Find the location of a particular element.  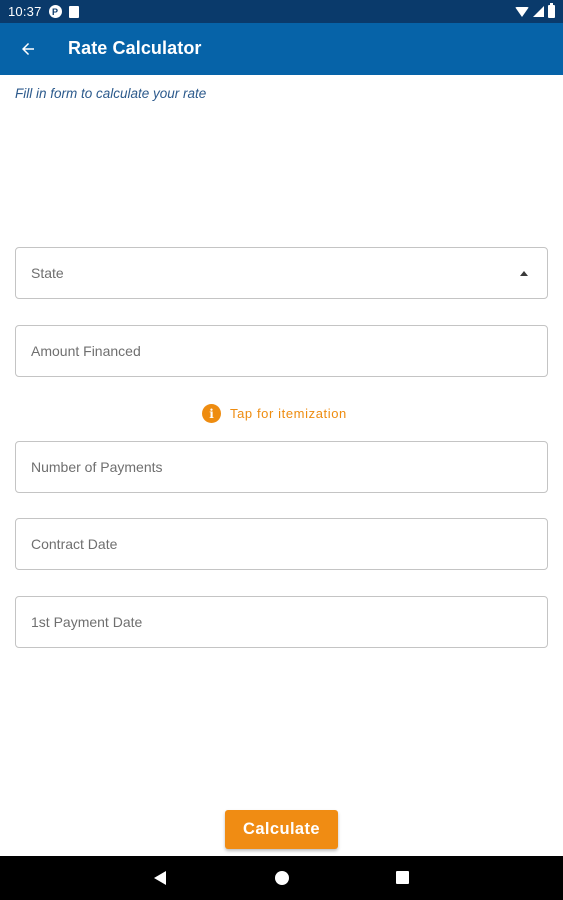

itemization-link: i Tap for itemization is located at coordinates (274, 413).